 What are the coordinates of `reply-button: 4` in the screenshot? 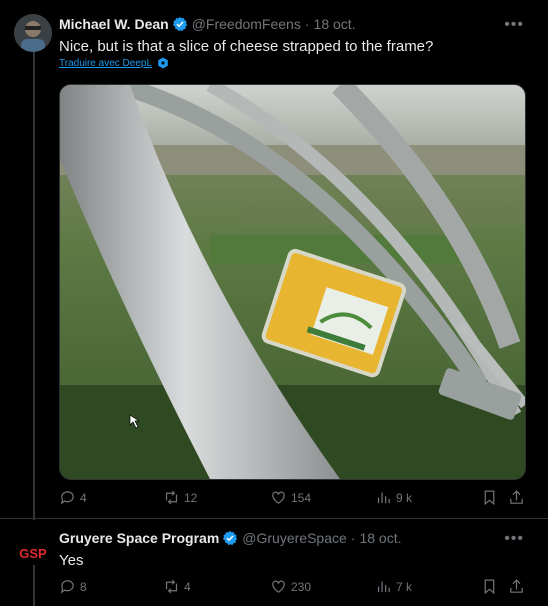 It's located at (73, 497).